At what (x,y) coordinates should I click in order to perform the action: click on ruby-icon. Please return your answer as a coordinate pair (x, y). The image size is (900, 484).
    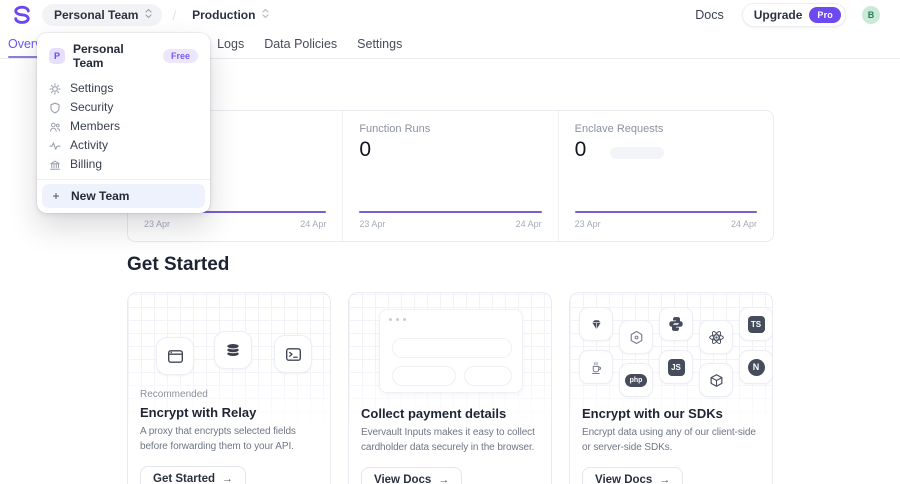
    Looking at the image, I should click on (596, 324).